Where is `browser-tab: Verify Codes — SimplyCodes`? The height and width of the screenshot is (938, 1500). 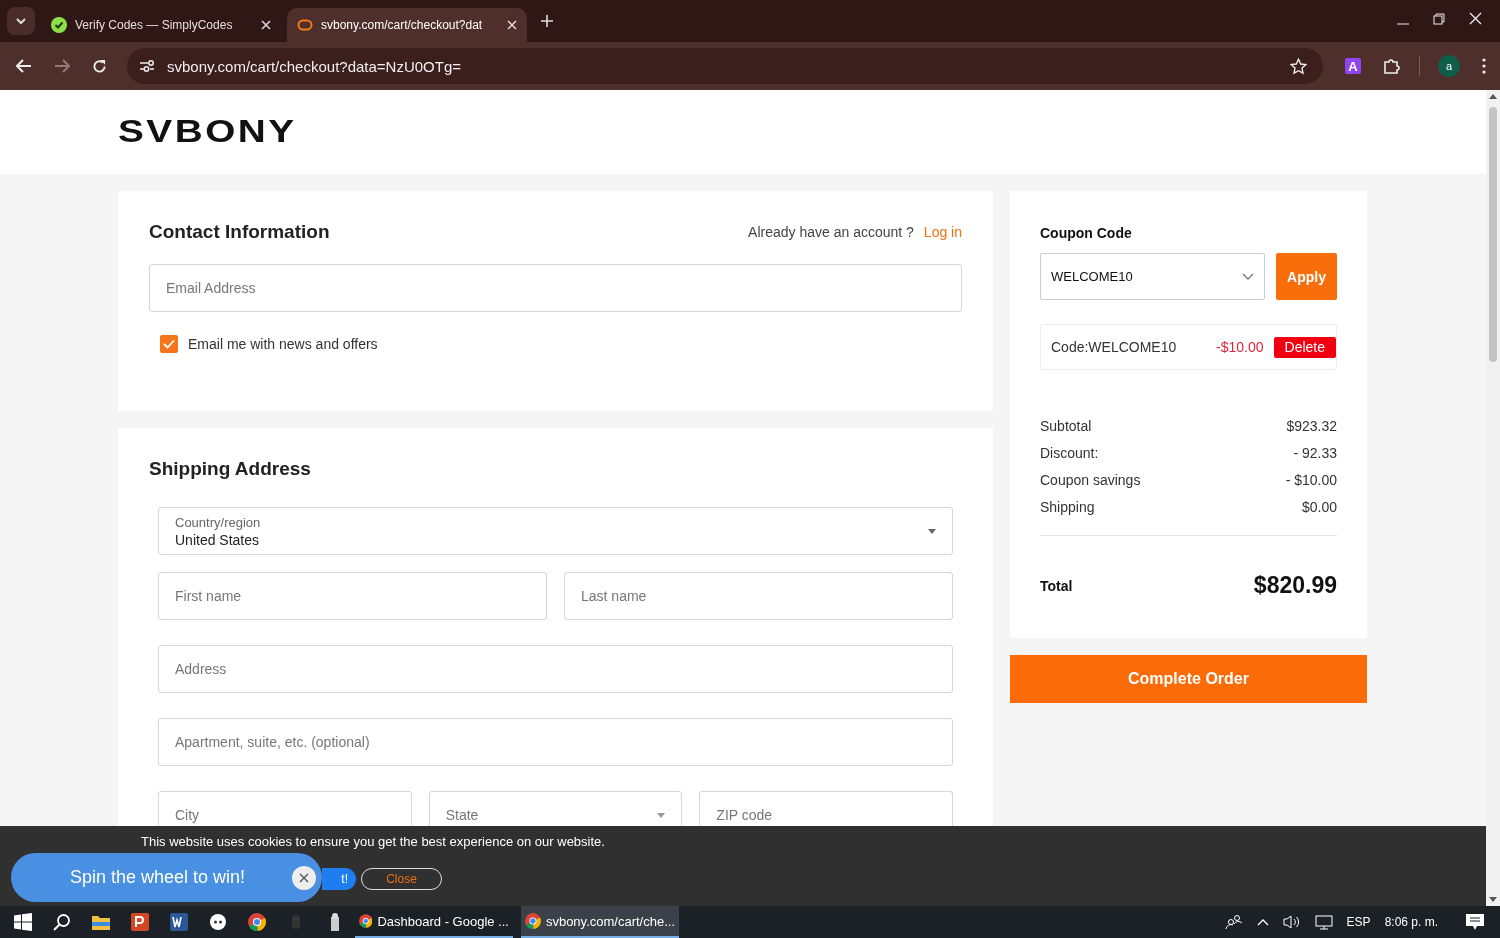
browser-tab: Verify Codes — SimplyCodes is located at coordinates (161, 25).